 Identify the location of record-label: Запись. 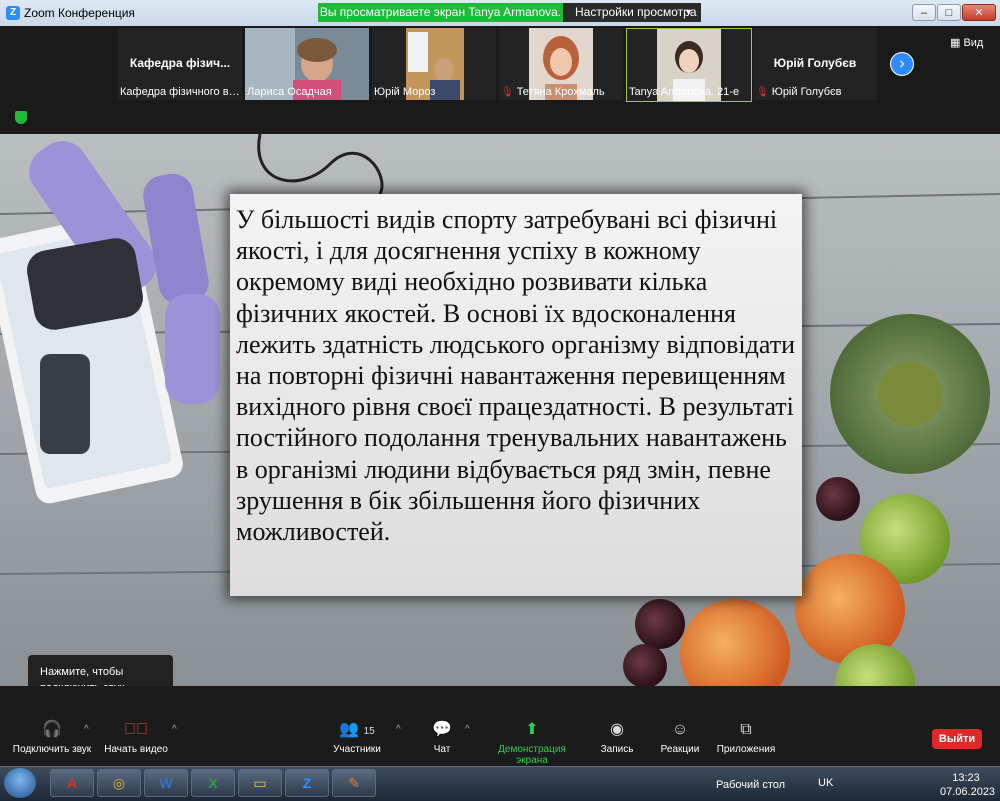
(617, 749).